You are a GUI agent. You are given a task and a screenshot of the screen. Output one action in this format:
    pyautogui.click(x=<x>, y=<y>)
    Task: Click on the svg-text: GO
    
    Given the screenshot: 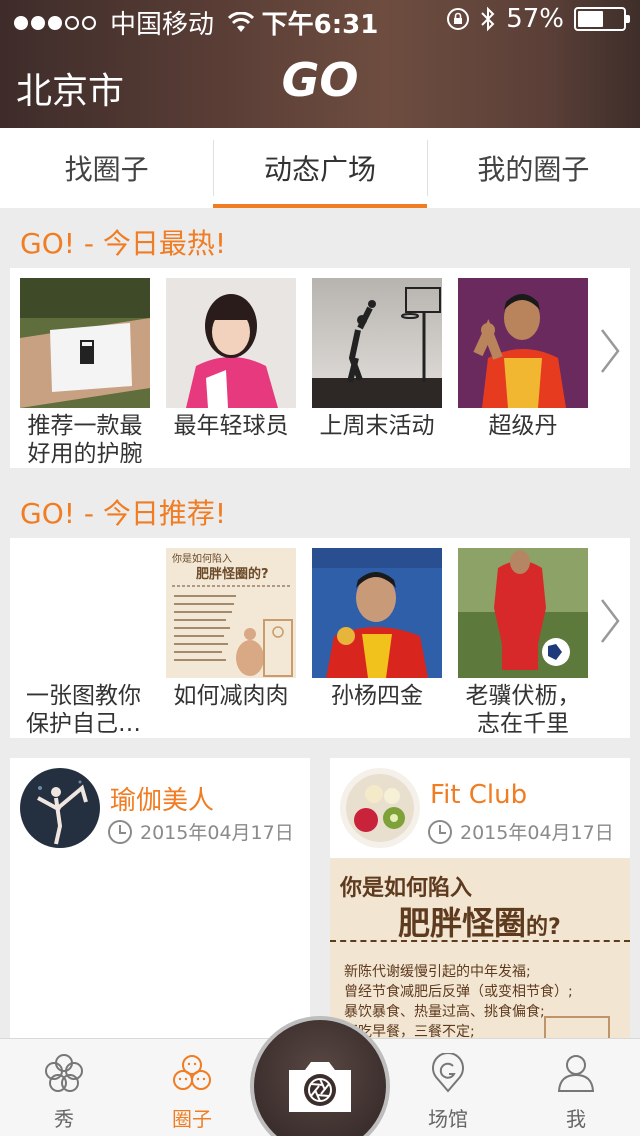 What is the action you would take?
    pyautogui.click(x=320, y=79)
    